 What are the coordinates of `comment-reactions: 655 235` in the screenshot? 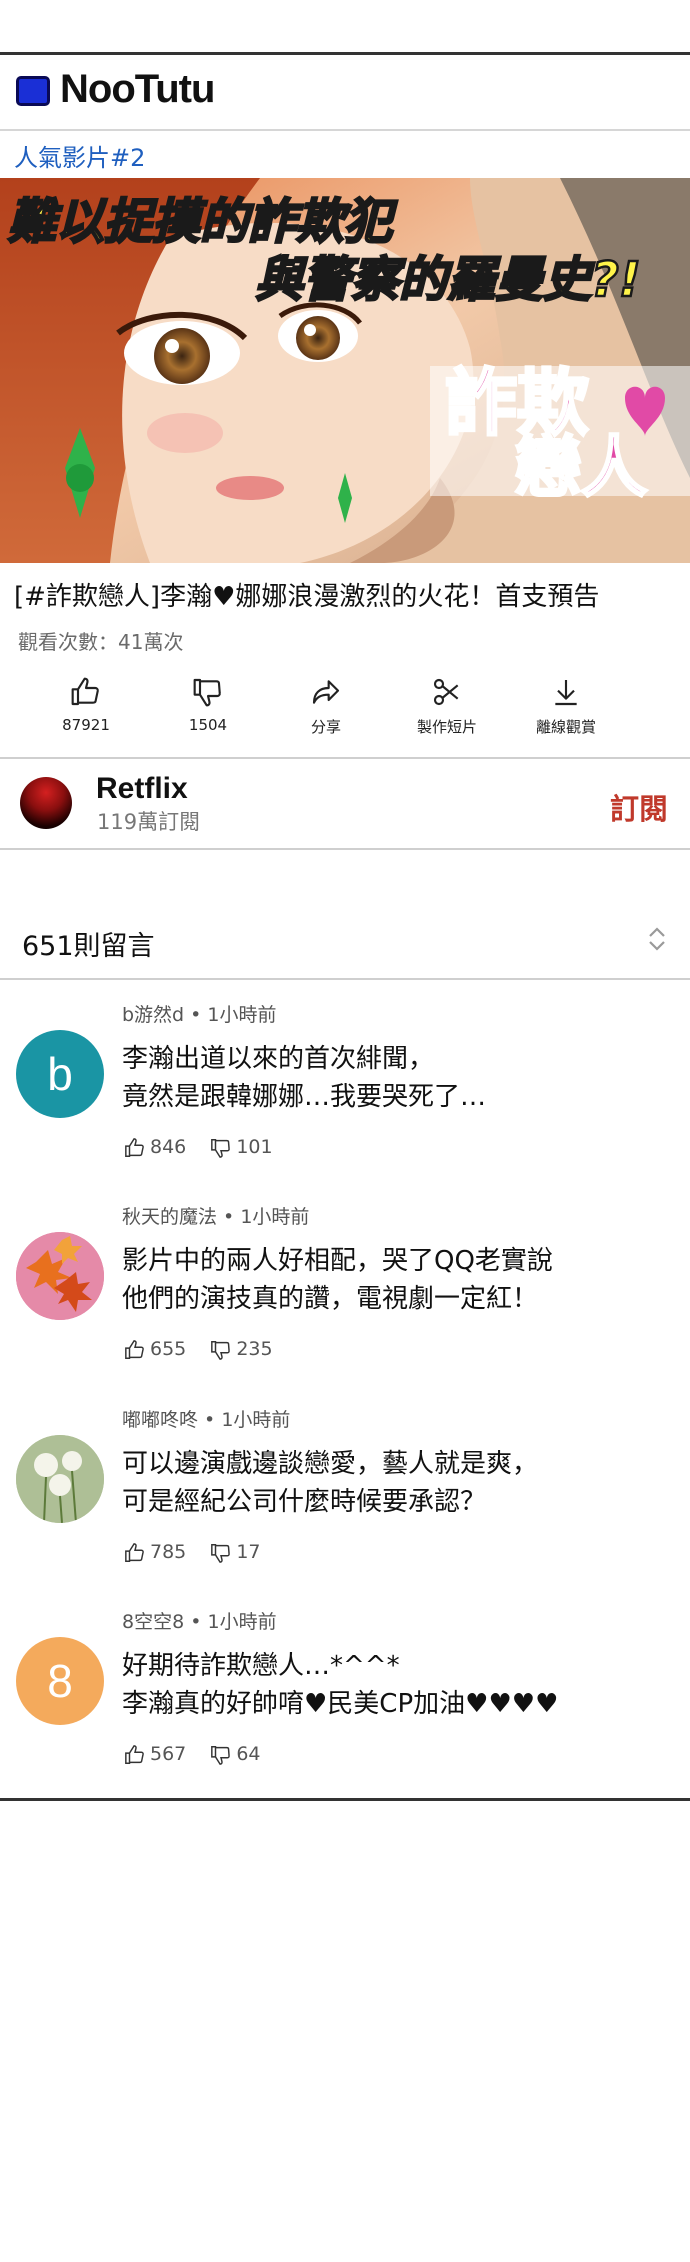 It's located at (207, 1349).